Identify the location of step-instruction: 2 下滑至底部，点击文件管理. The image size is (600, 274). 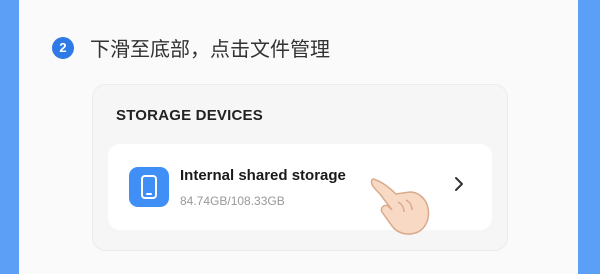
(191, 47).